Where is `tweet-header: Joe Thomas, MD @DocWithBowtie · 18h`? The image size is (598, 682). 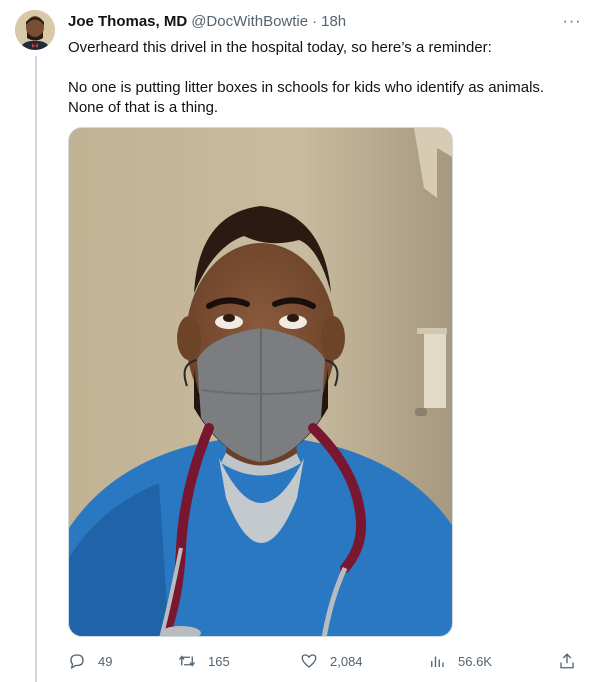
tweet-header: Joe Thomas, MD @DocWithBowtie · 18h is located at coordinates (318, 22).